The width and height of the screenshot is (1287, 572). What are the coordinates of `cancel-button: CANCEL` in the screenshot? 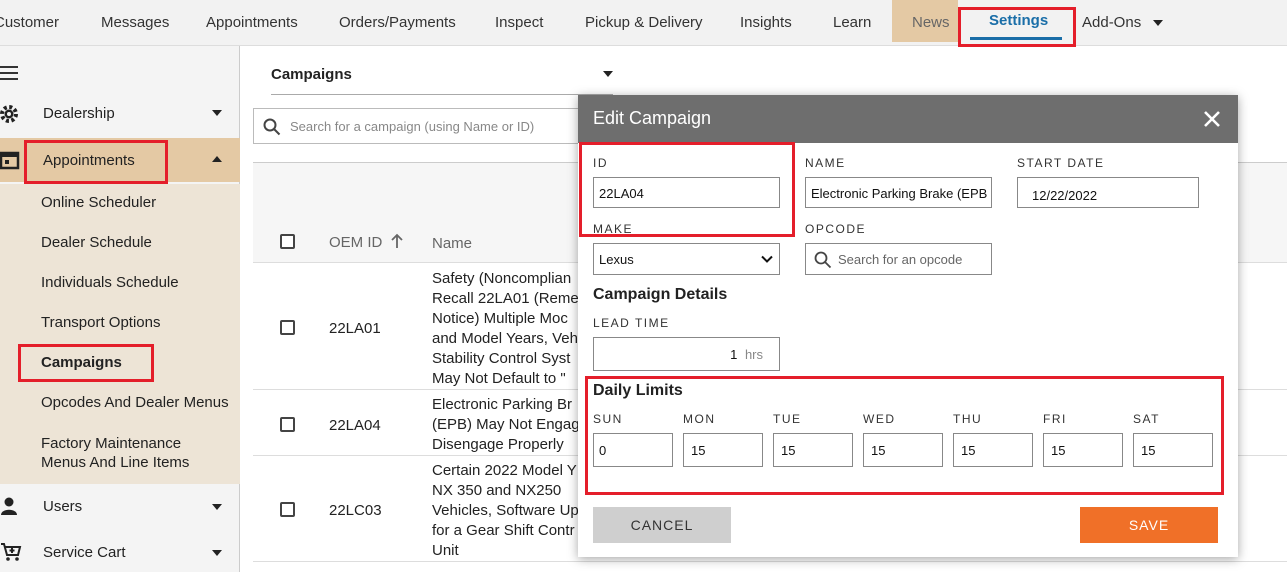 It's located at (662, 525).